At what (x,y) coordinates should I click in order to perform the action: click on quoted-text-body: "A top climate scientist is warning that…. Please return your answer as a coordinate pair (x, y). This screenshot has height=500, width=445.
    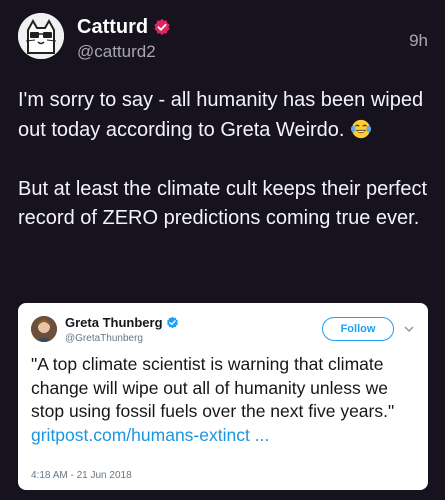
    Looking at the image, I should click on (213, 387).